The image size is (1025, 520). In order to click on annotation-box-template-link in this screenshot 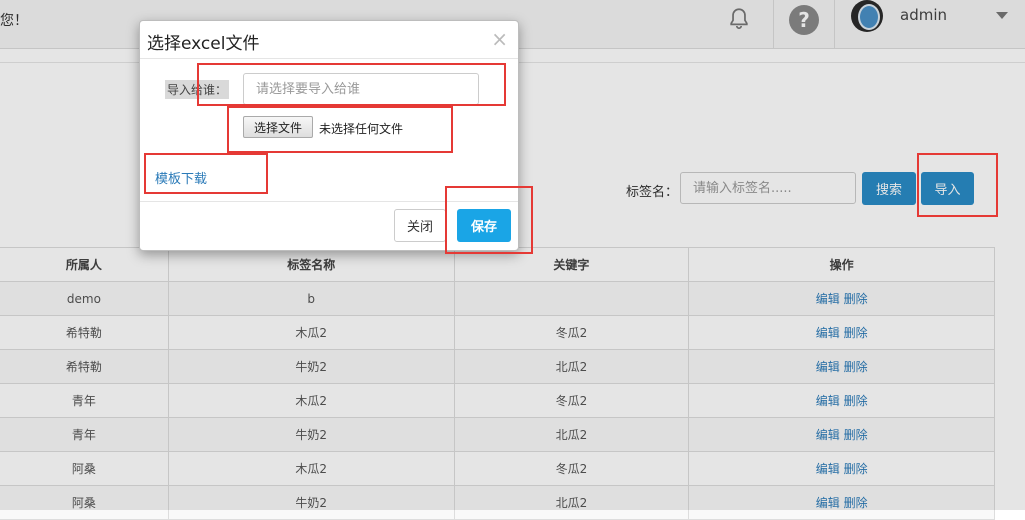, I will do `click(206, 173)`.